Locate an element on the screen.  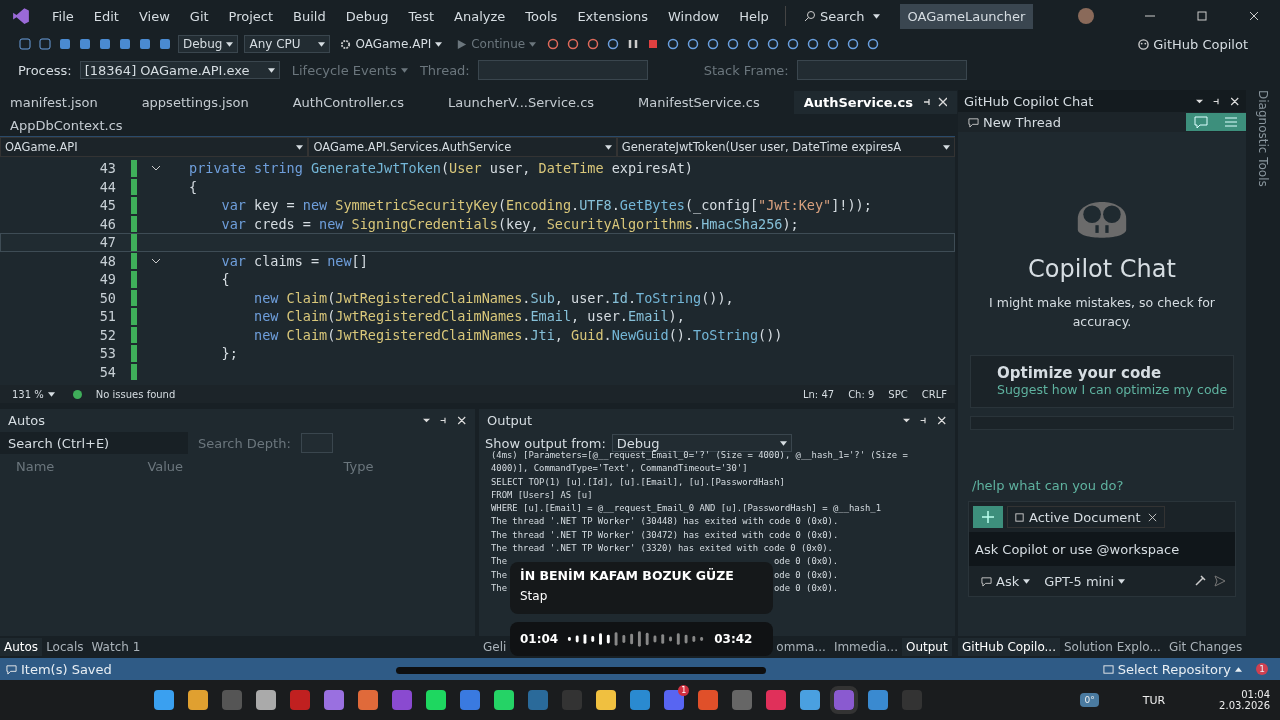
menu-item: Test is located at coordinates (421, 16).